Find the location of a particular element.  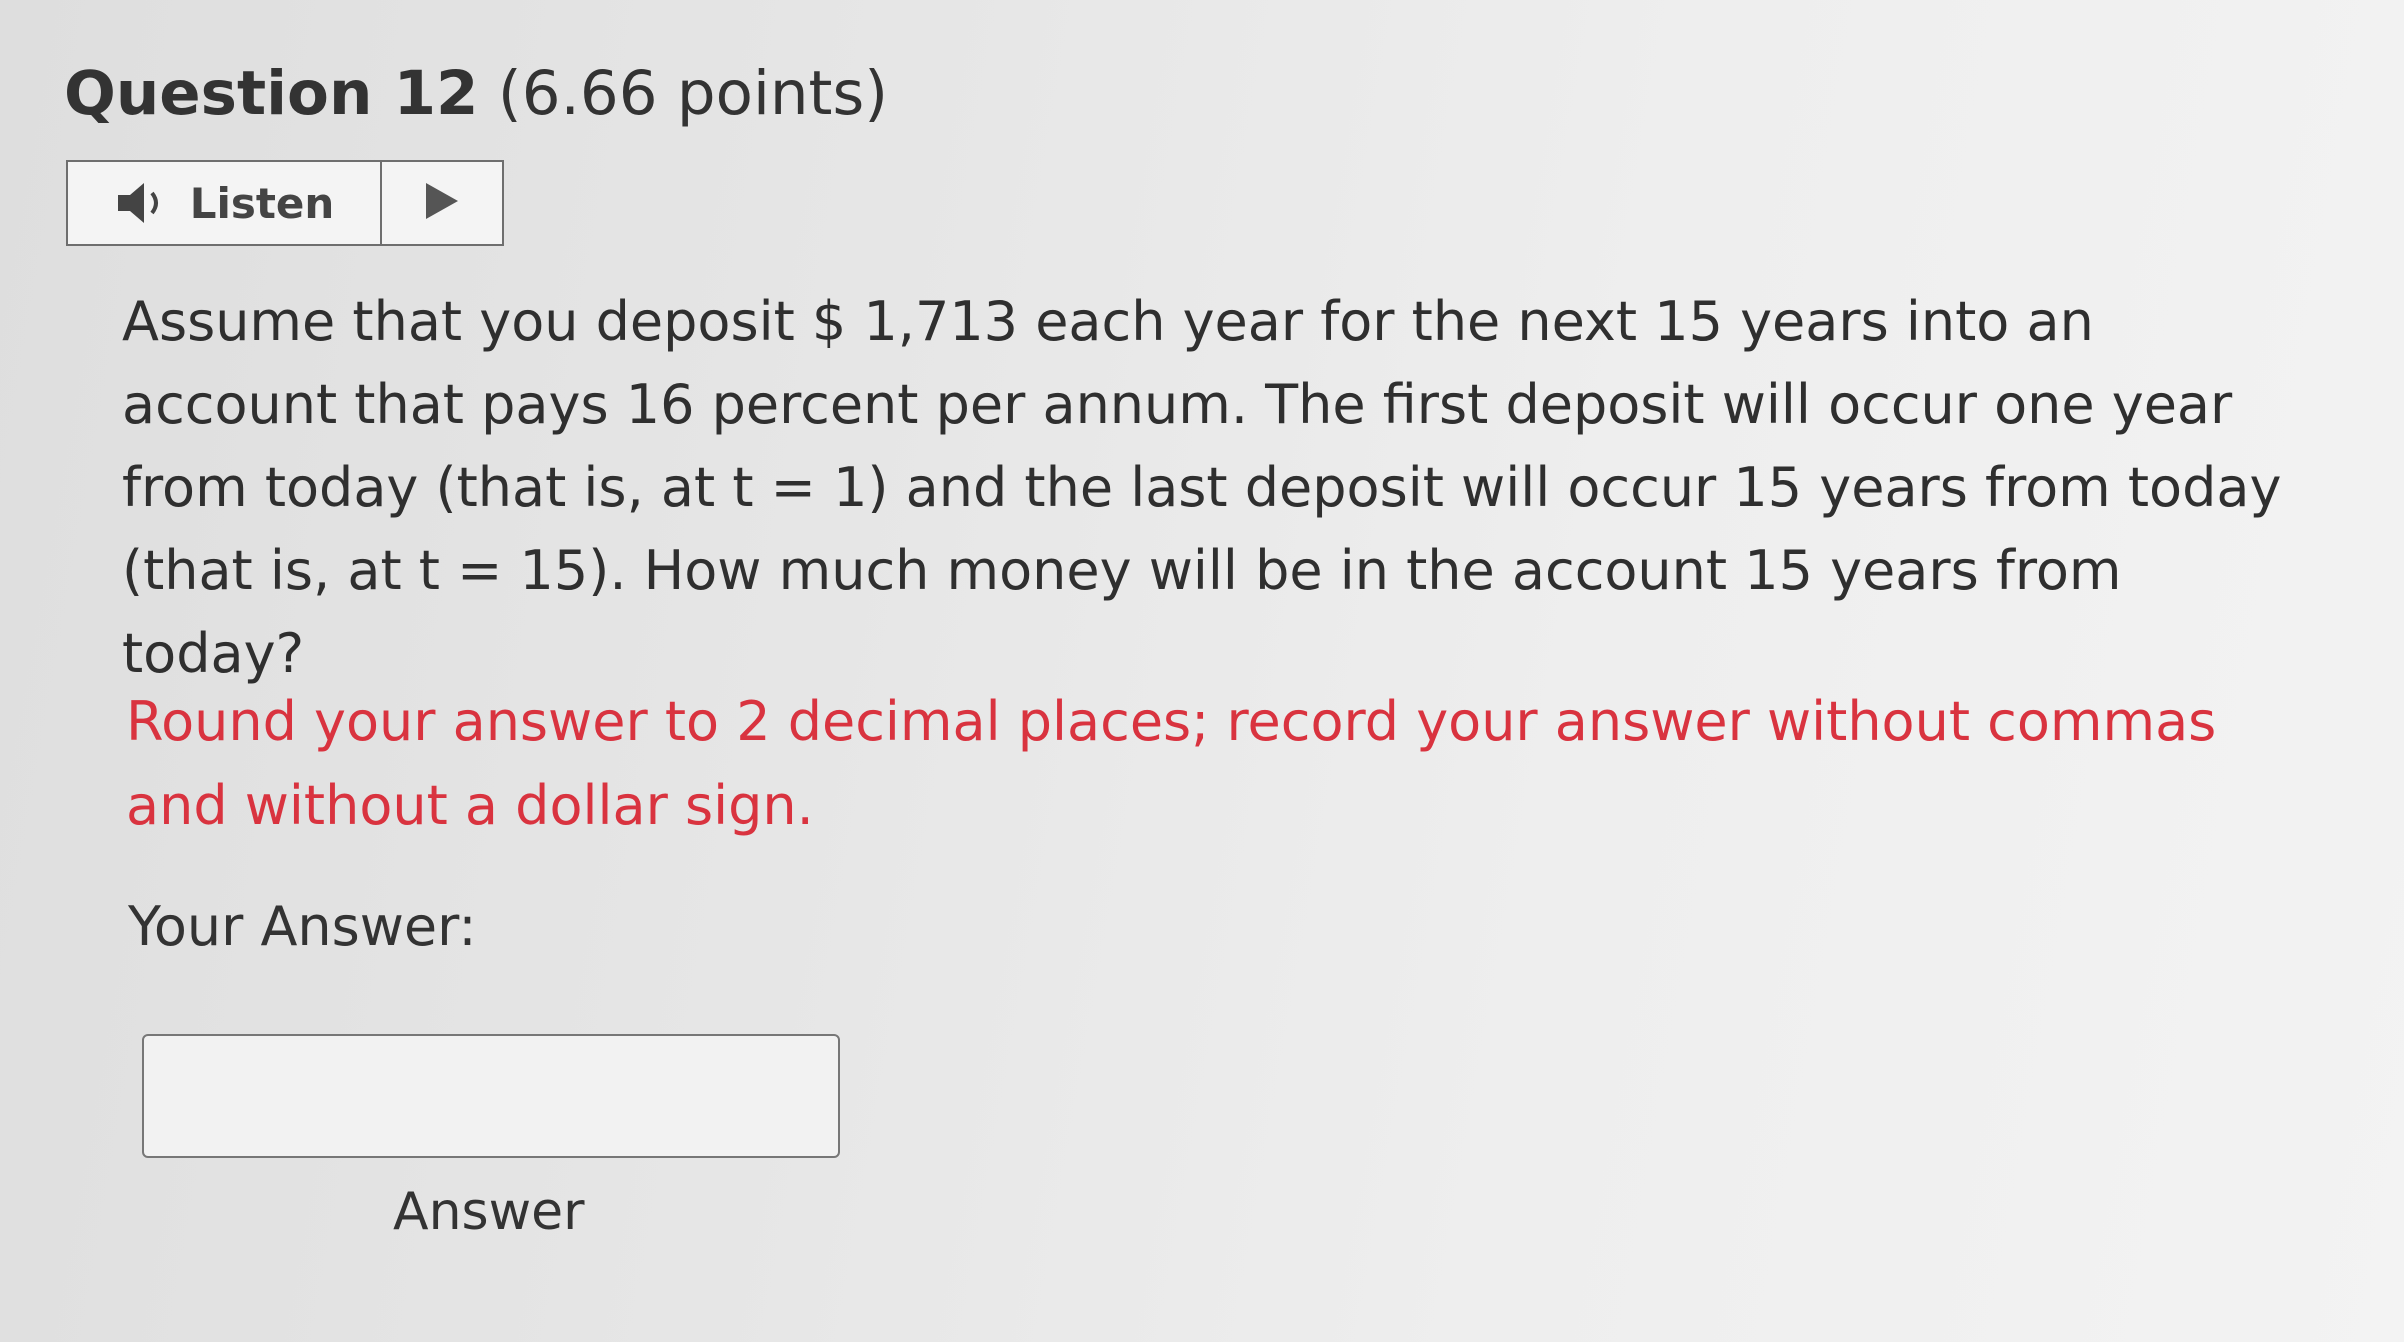

question-title: Question 12 is located at coordinates (271, 93).